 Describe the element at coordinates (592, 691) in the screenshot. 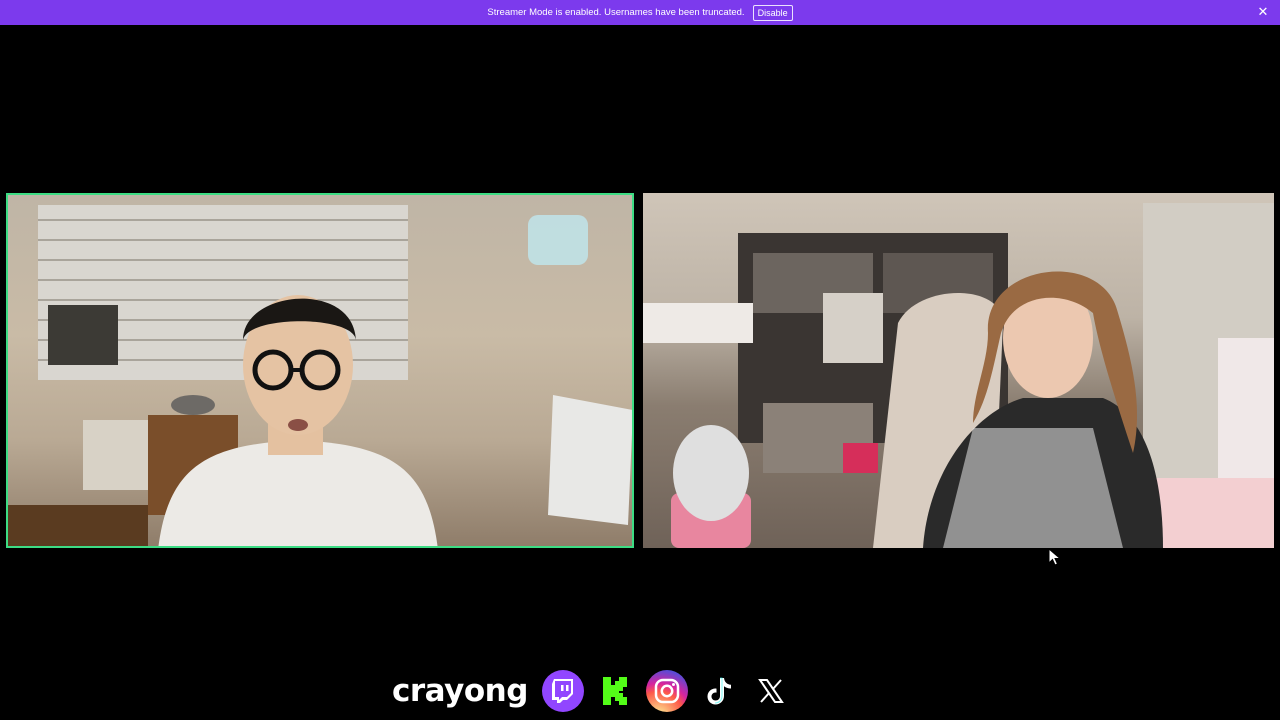

I see `social-overlay: crayong` at that location.